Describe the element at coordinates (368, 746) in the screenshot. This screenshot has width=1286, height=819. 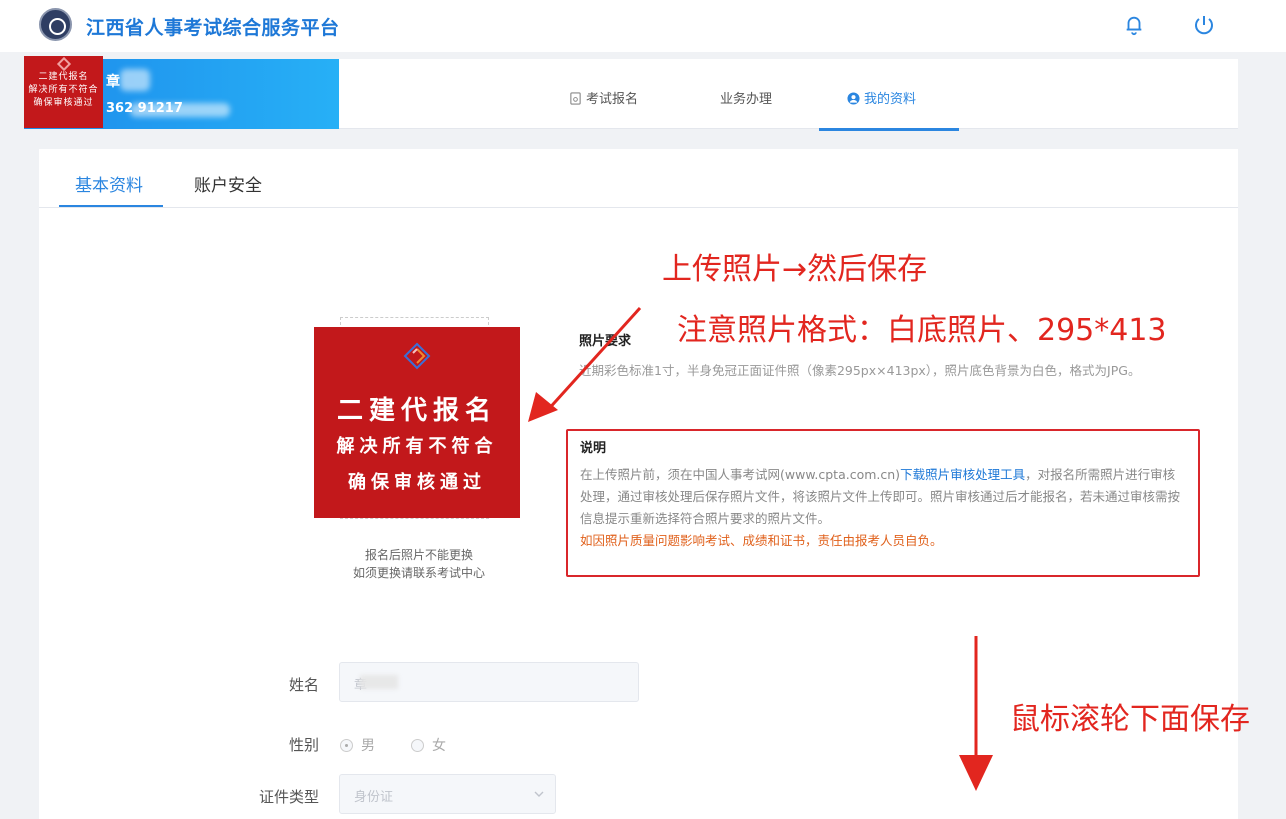
I see `gender-male-label: 男` at that location.